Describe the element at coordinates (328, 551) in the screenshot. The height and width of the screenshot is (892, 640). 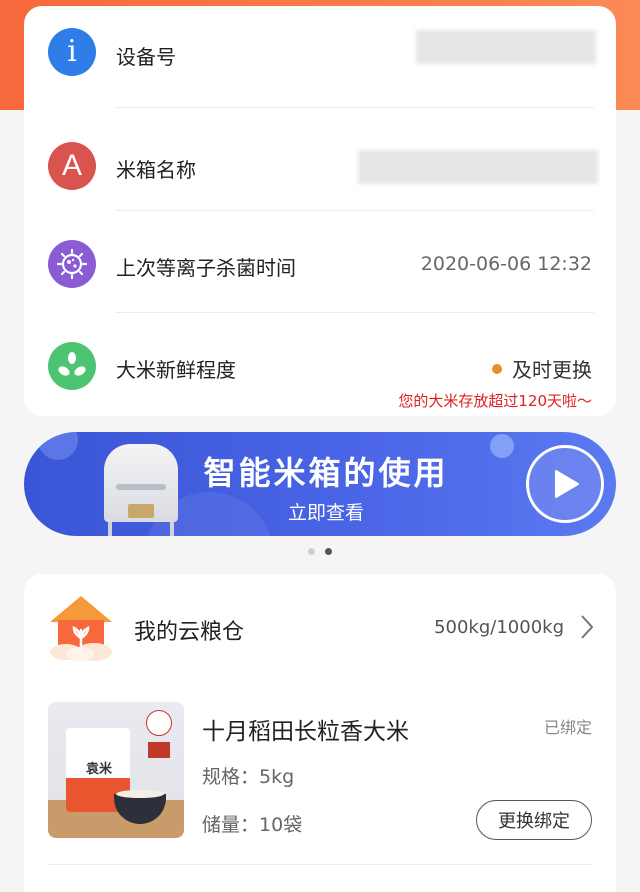
I see `carousel-dot-active` at that location.